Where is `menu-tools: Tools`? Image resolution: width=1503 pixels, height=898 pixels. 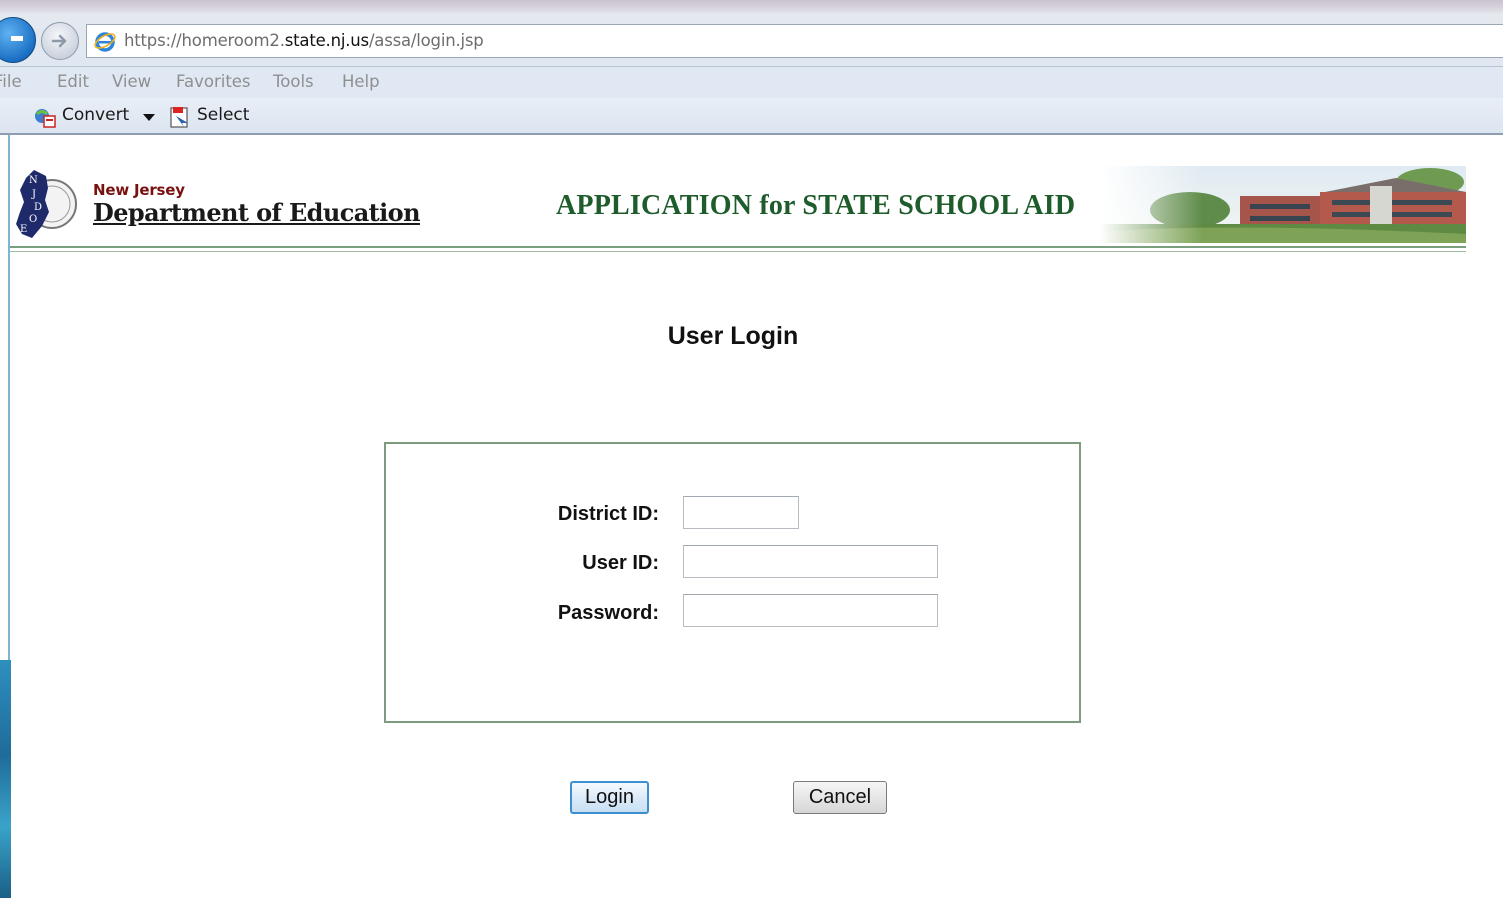 menu-tools: Tools is located at coordinates (293, 81).